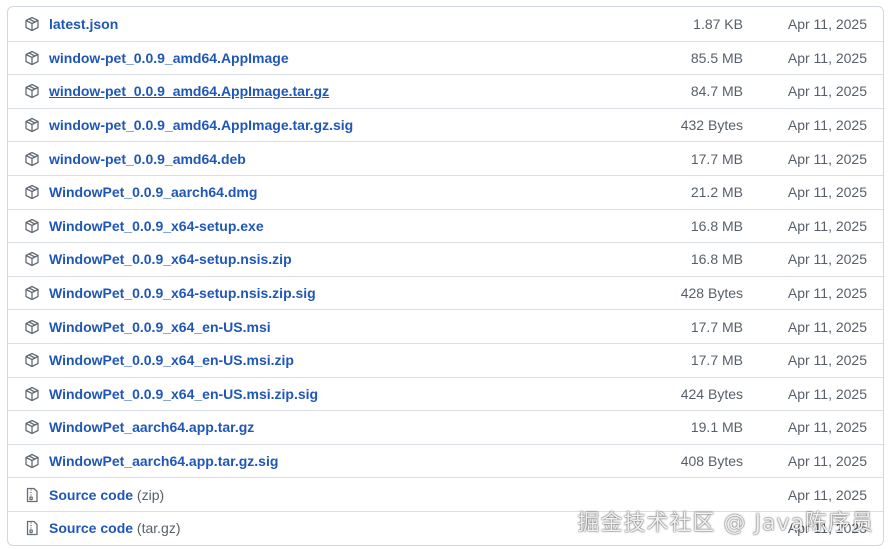 The image size is (888, 549). What do you see at coordinates (716, 57) in the screenshot?
I see `asset-size: 85.5 MB` at bounding box center [716, 57].